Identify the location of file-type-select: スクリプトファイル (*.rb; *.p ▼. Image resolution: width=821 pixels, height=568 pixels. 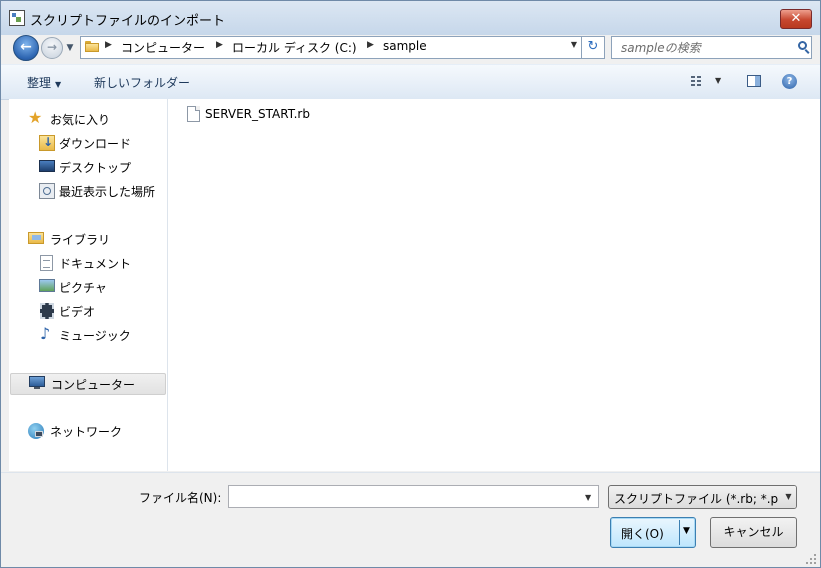
(702, 497).